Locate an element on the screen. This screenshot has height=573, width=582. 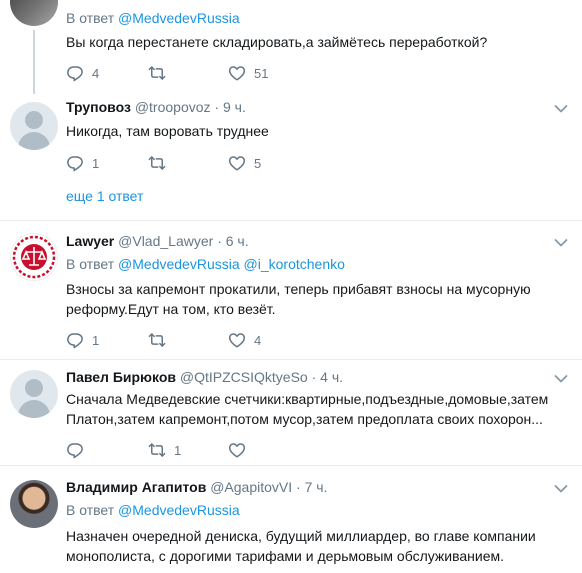
retweet-count: 1 is located at coordinates (178, 450).